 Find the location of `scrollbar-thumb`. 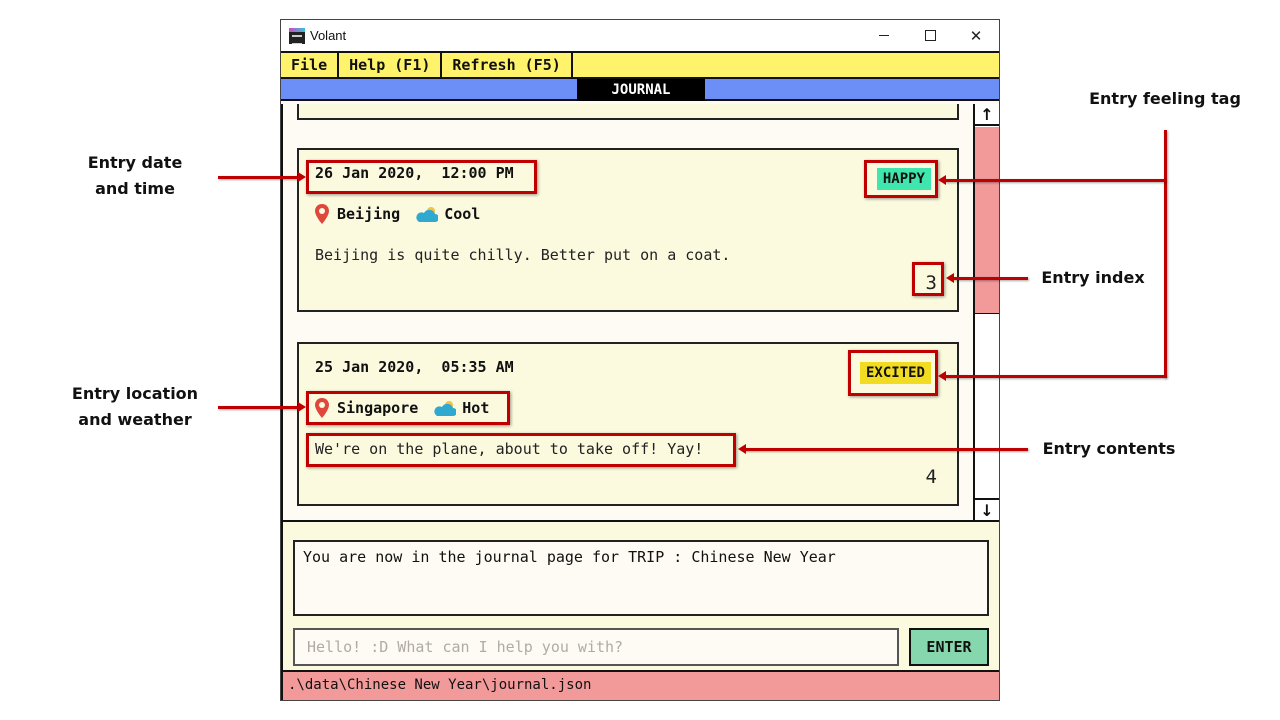

scrollbar-thumb is located at coordinates (987, 220).